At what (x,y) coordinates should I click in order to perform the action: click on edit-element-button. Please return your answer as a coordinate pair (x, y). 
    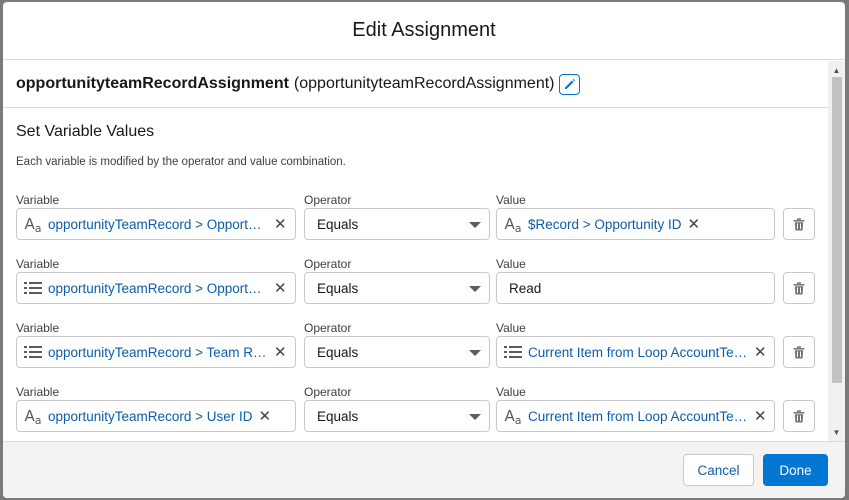
    Looking at the image, I should click on (570, 84).